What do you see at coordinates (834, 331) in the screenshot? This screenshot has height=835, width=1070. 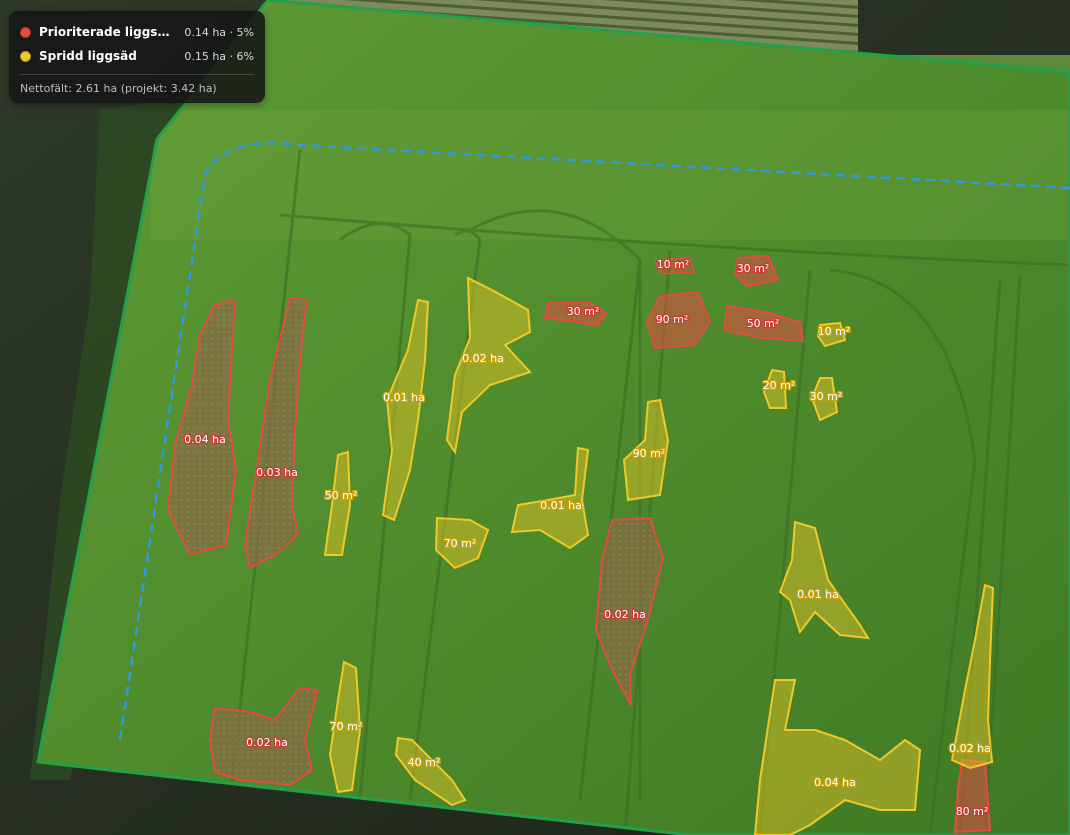 I see `zone-label-spridd: 10 m²` at bounding box center [834, 331].